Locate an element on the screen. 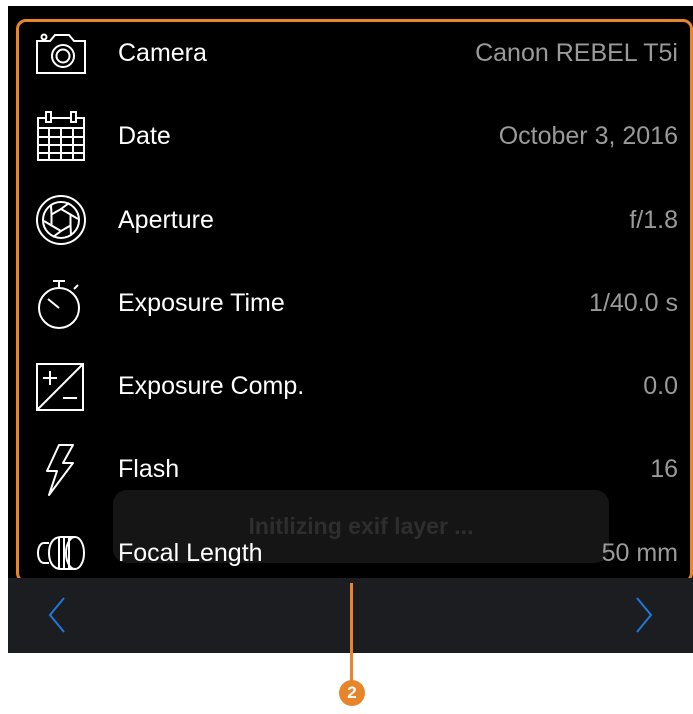 The image size is (693, 714). exif-row-focal-length: Focal Length 50 mm is located at coordinates (353, 553).